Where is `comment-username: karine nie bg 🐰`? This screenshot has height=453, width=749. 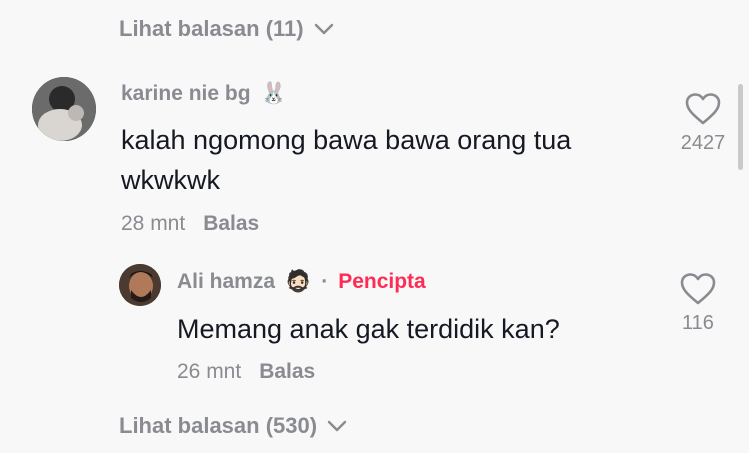
comment-username: karine nie bg 🐰 is located at coordinates (204, 94).